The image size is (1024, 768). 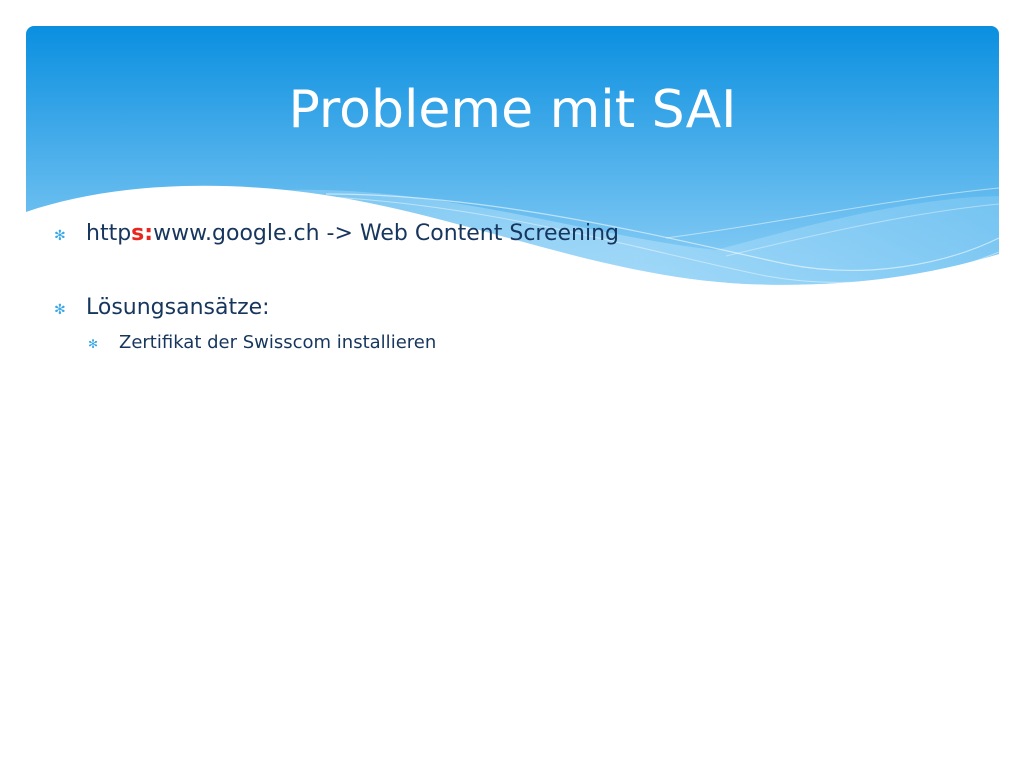 I want to click on sub-list-item-text: Zertifikat der Swisscom installieren, so click(x=278, y=342).